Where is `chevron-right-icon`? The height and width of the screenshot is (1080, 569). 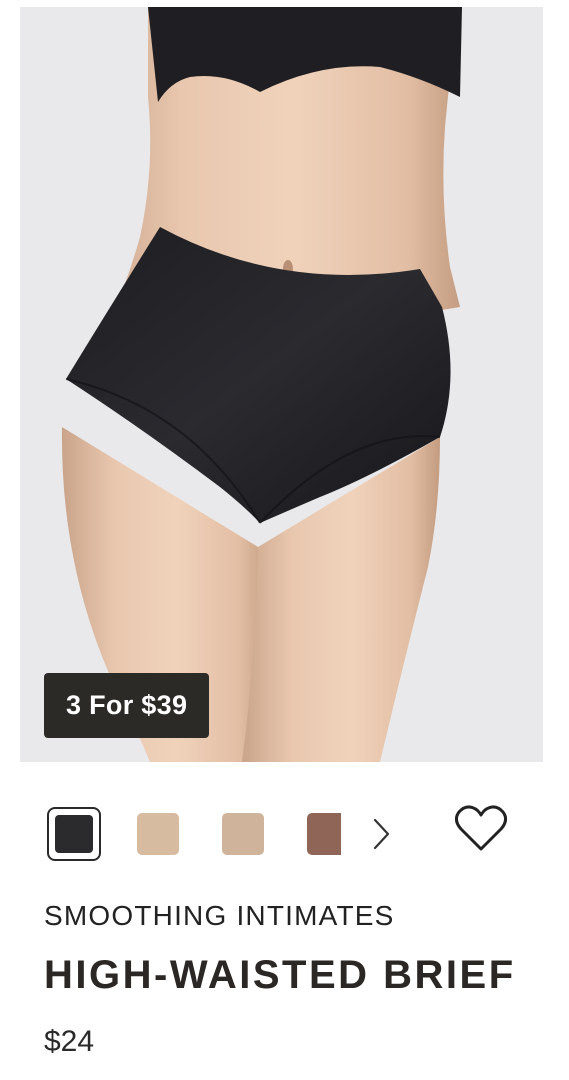
chevron-right-icon is located at coordinates (381, 834).